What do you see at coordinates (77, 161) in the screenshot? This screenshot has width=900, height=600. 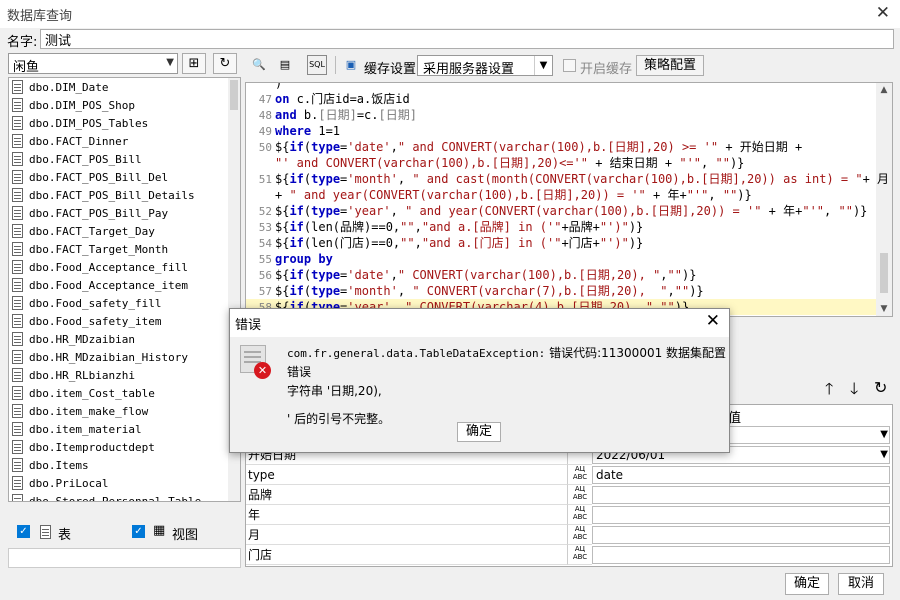 I see `table-list-item: dbo.FACT_POS_Bill` at bounding box center [77, 161].